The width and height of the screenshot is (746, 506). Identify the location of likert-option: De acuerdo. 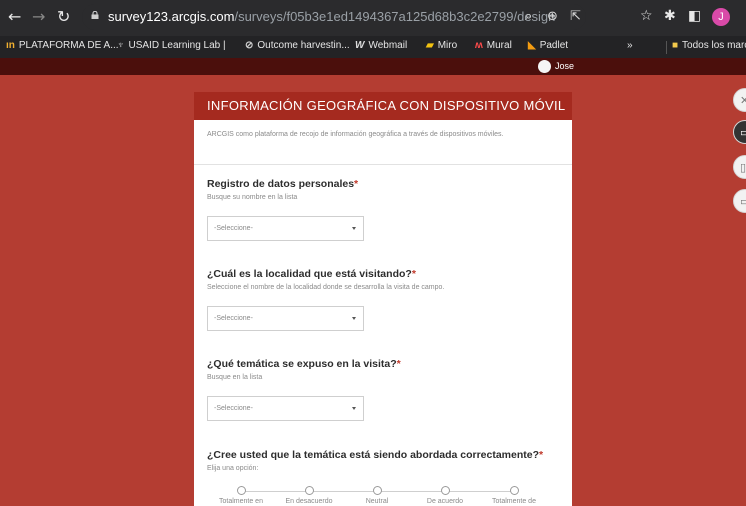
(445, 495).